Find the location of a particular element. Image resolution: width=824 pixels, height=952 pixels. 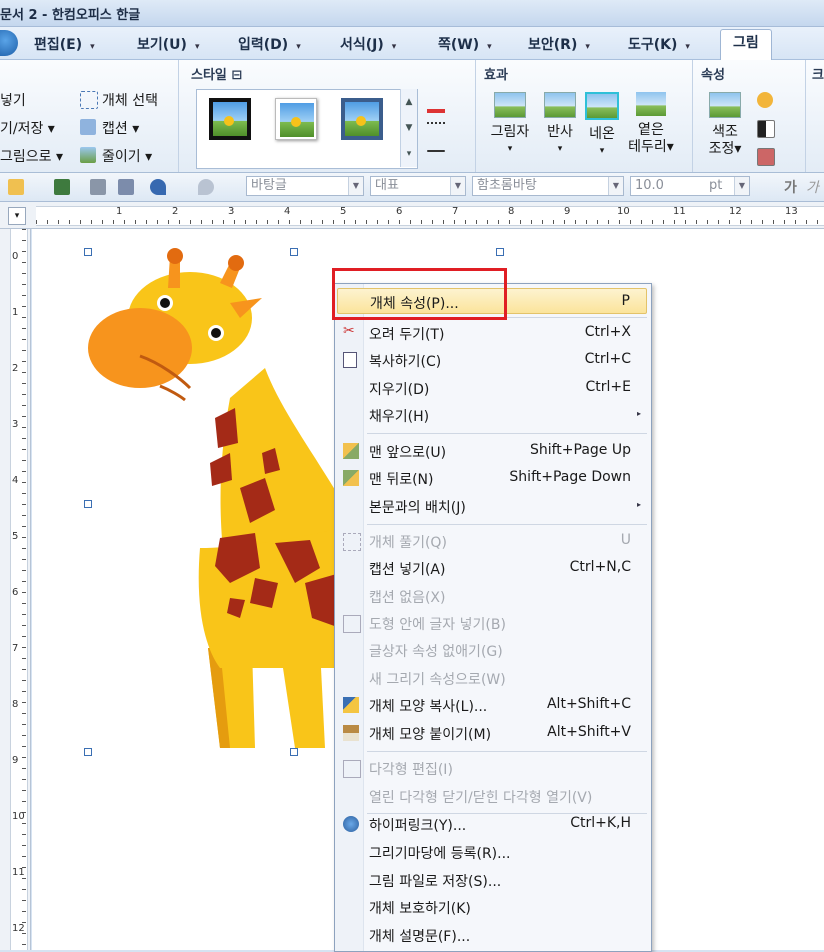

tab-picture: 그림 is located at coordinates (746, 44).